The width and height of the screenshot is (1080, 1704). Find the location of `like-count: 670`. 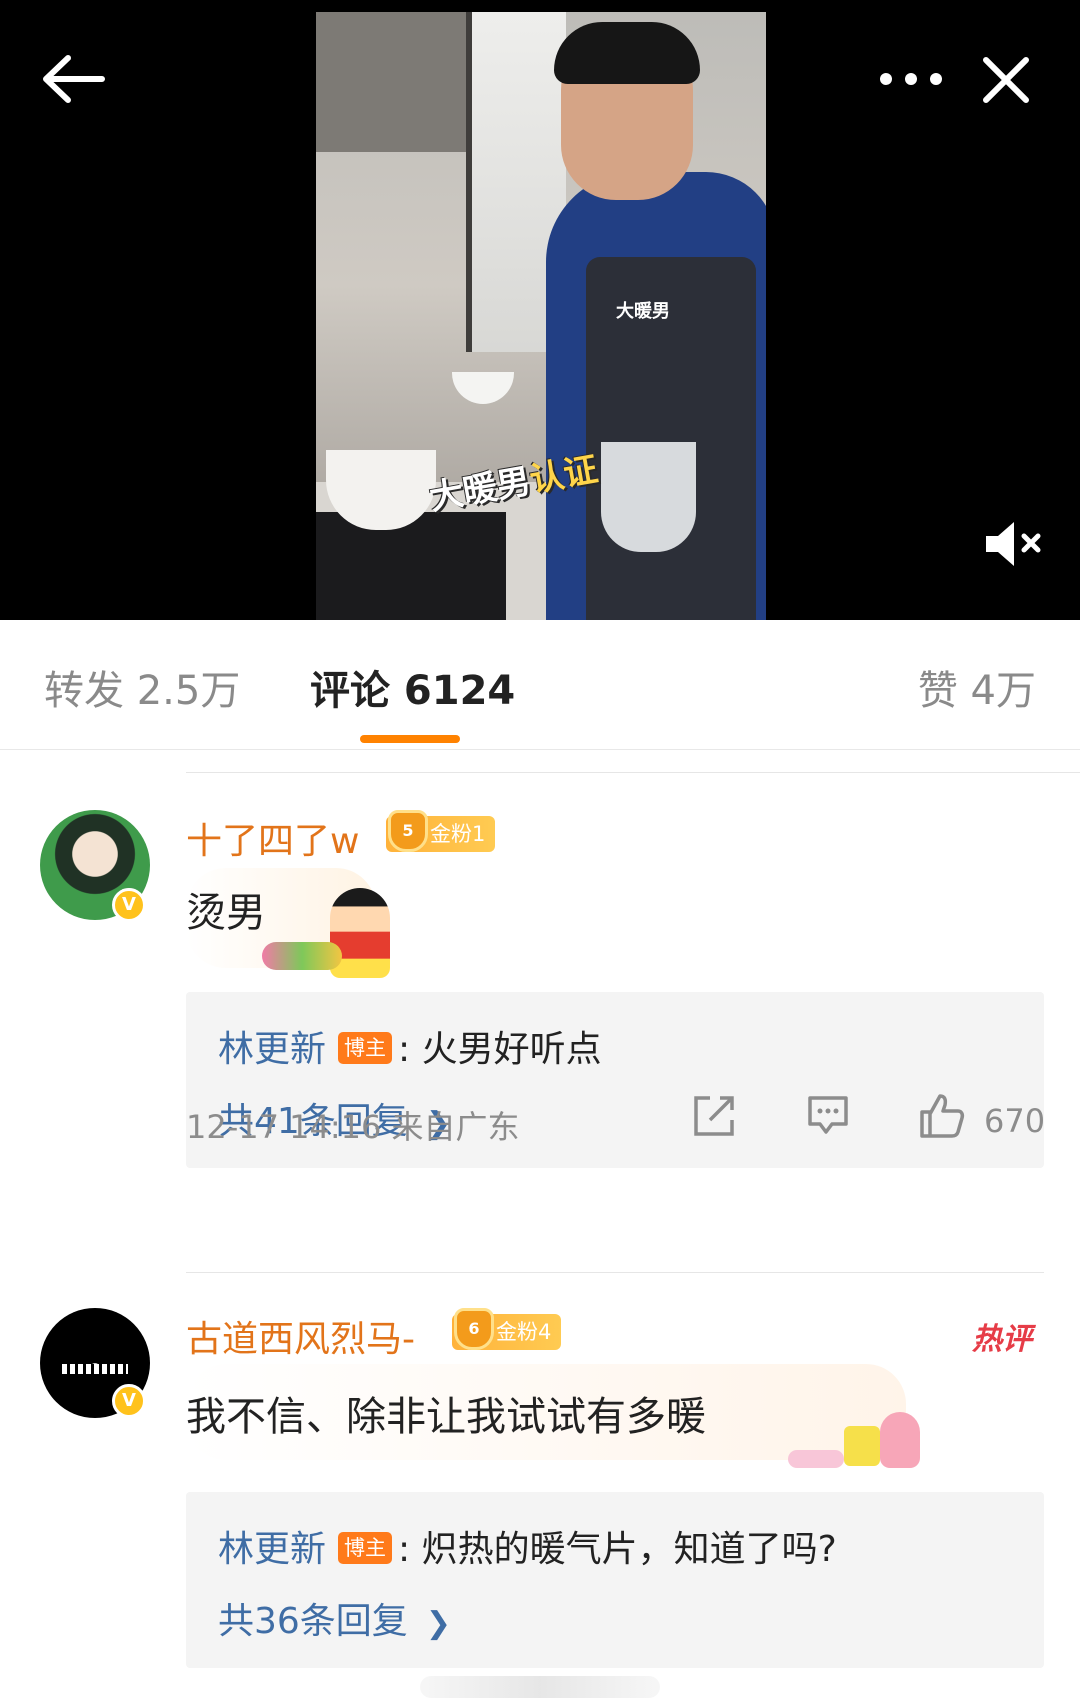

like-count: 670 is located at coordinates (1015, 1121).